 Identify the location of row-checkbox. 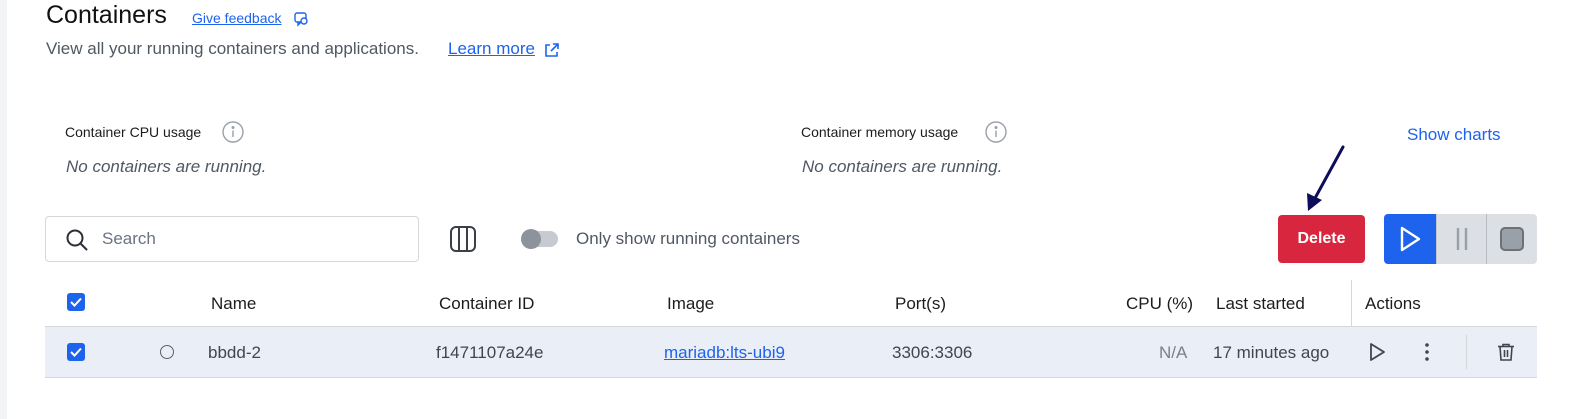
(76, 352).